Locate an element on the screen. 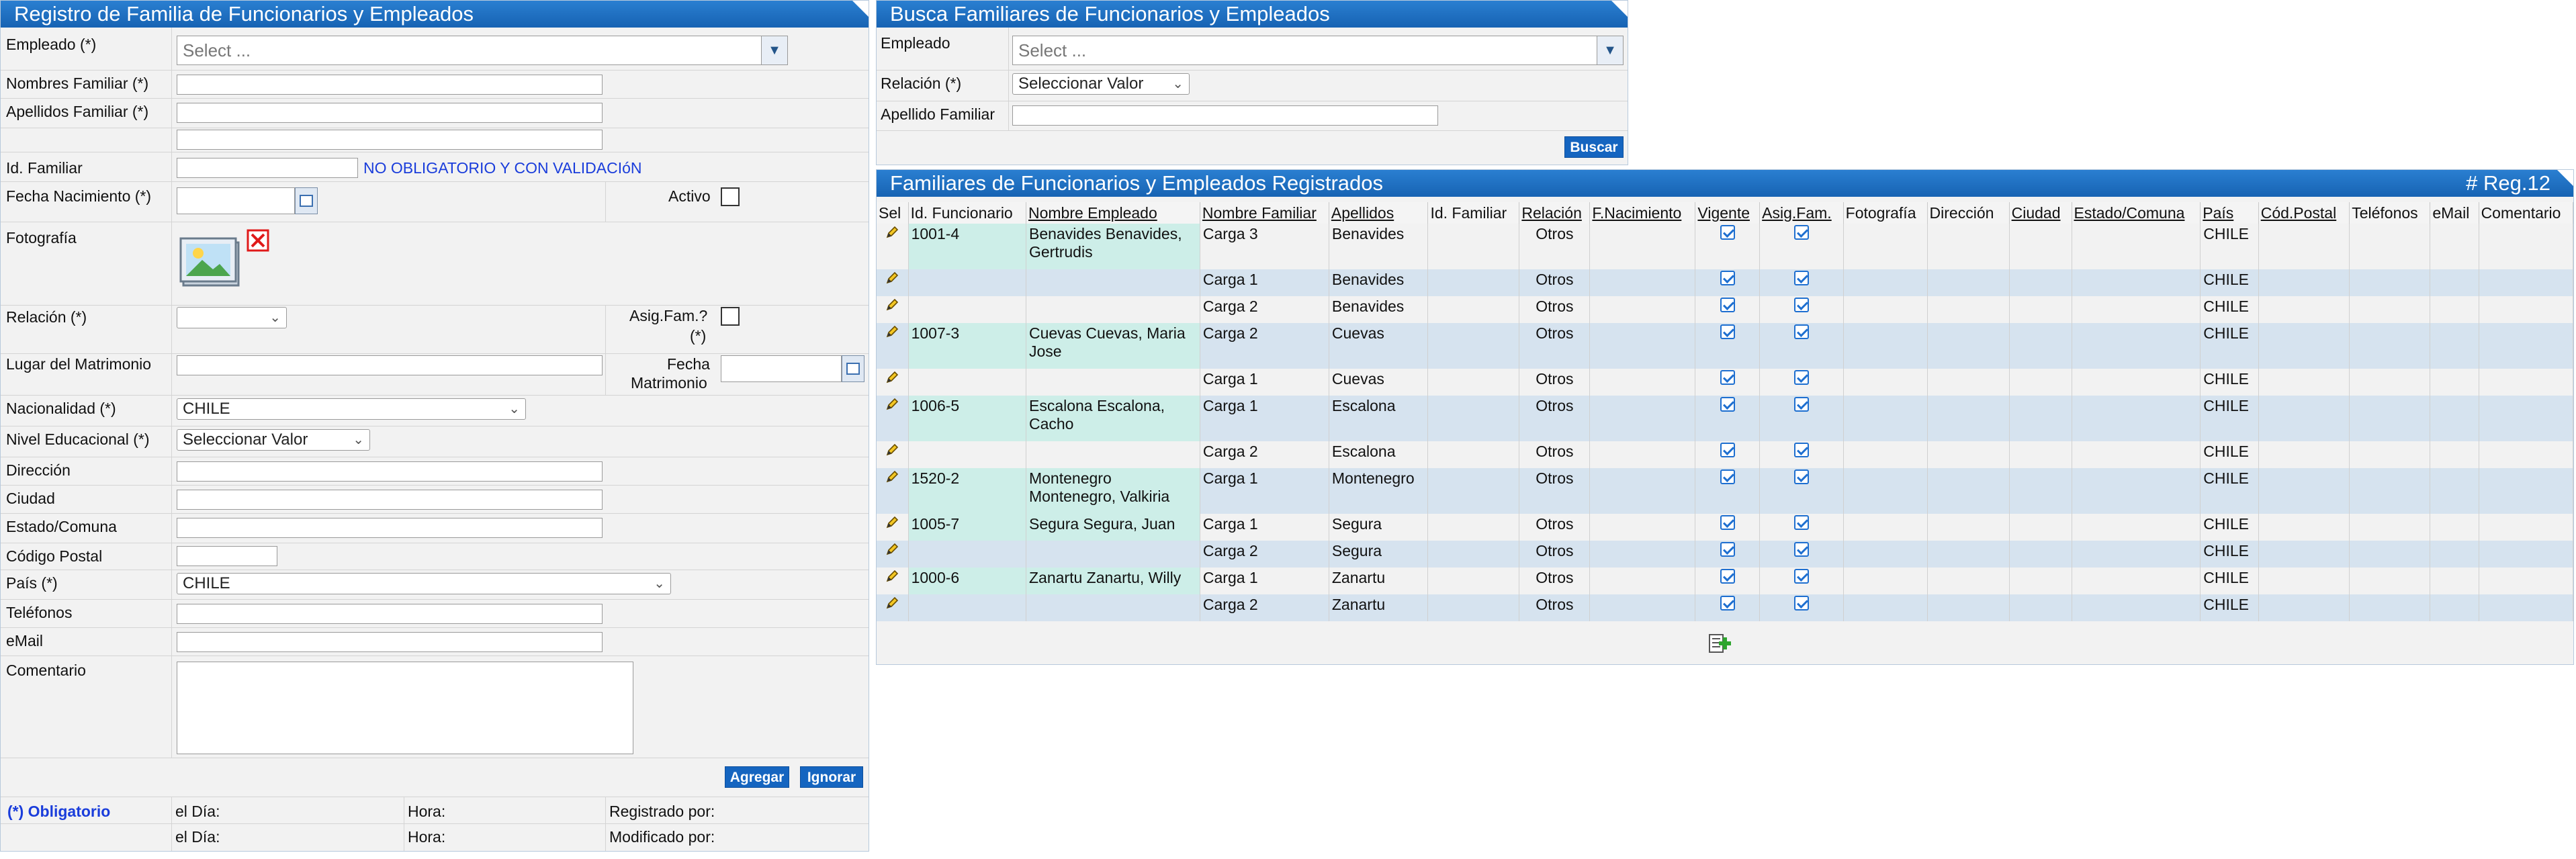  relacion-select: ⌄ is located at coordinates (232, 317).